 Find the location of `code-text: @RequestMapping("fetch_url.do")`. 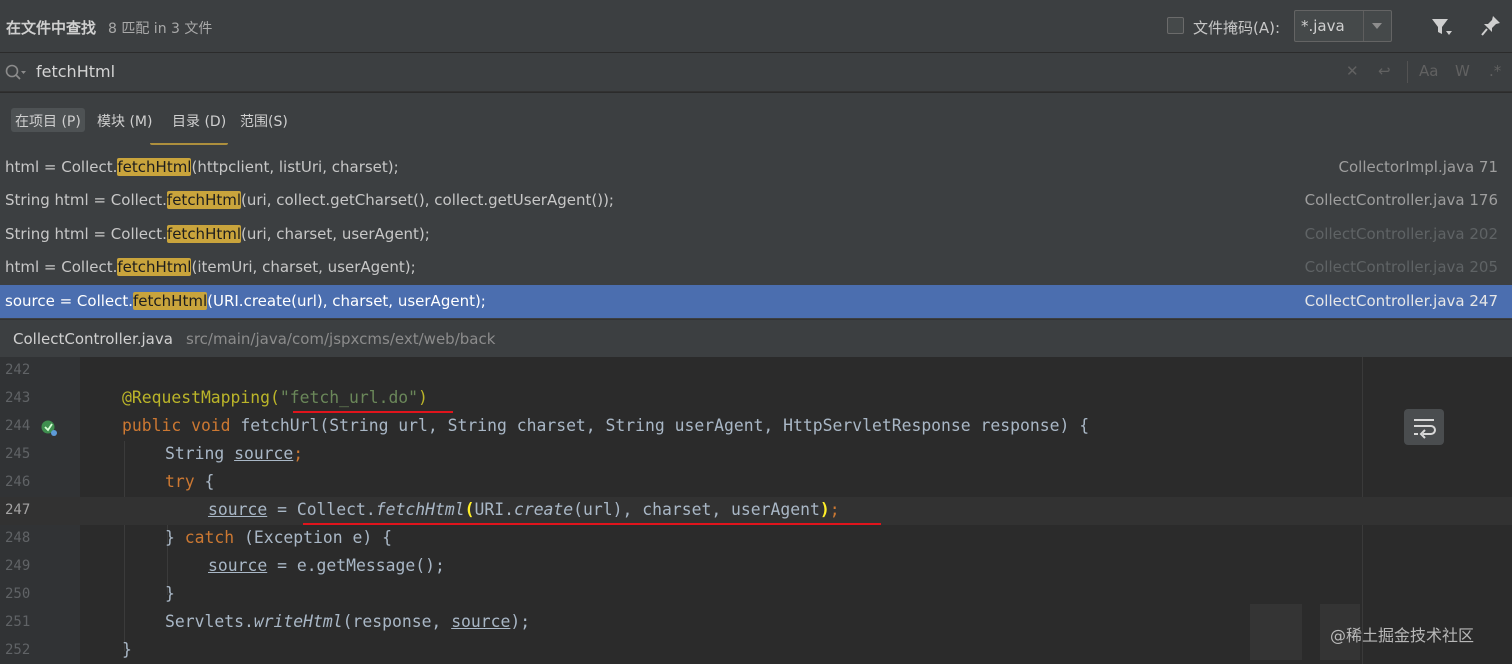

code-text: @RequestMapping("fetch_url.do") is located at coordinates (275, 397).